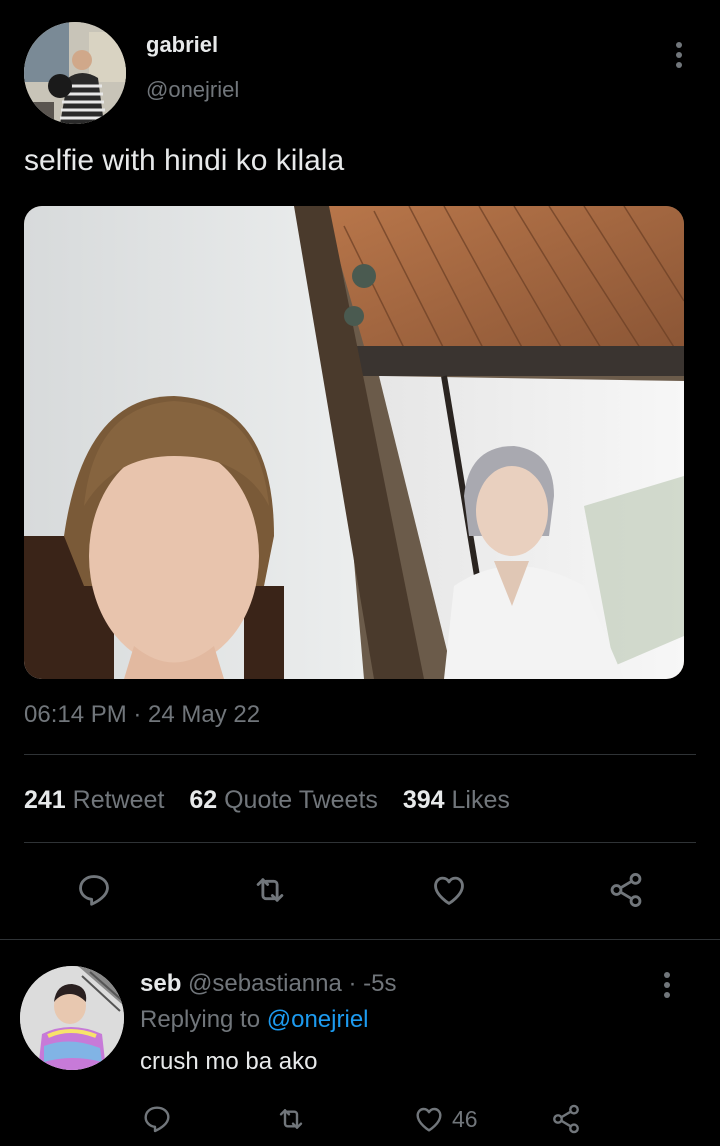 This screenshot has height=1146, width=720. I want to click on reply-share-button, so click(566, 1119).